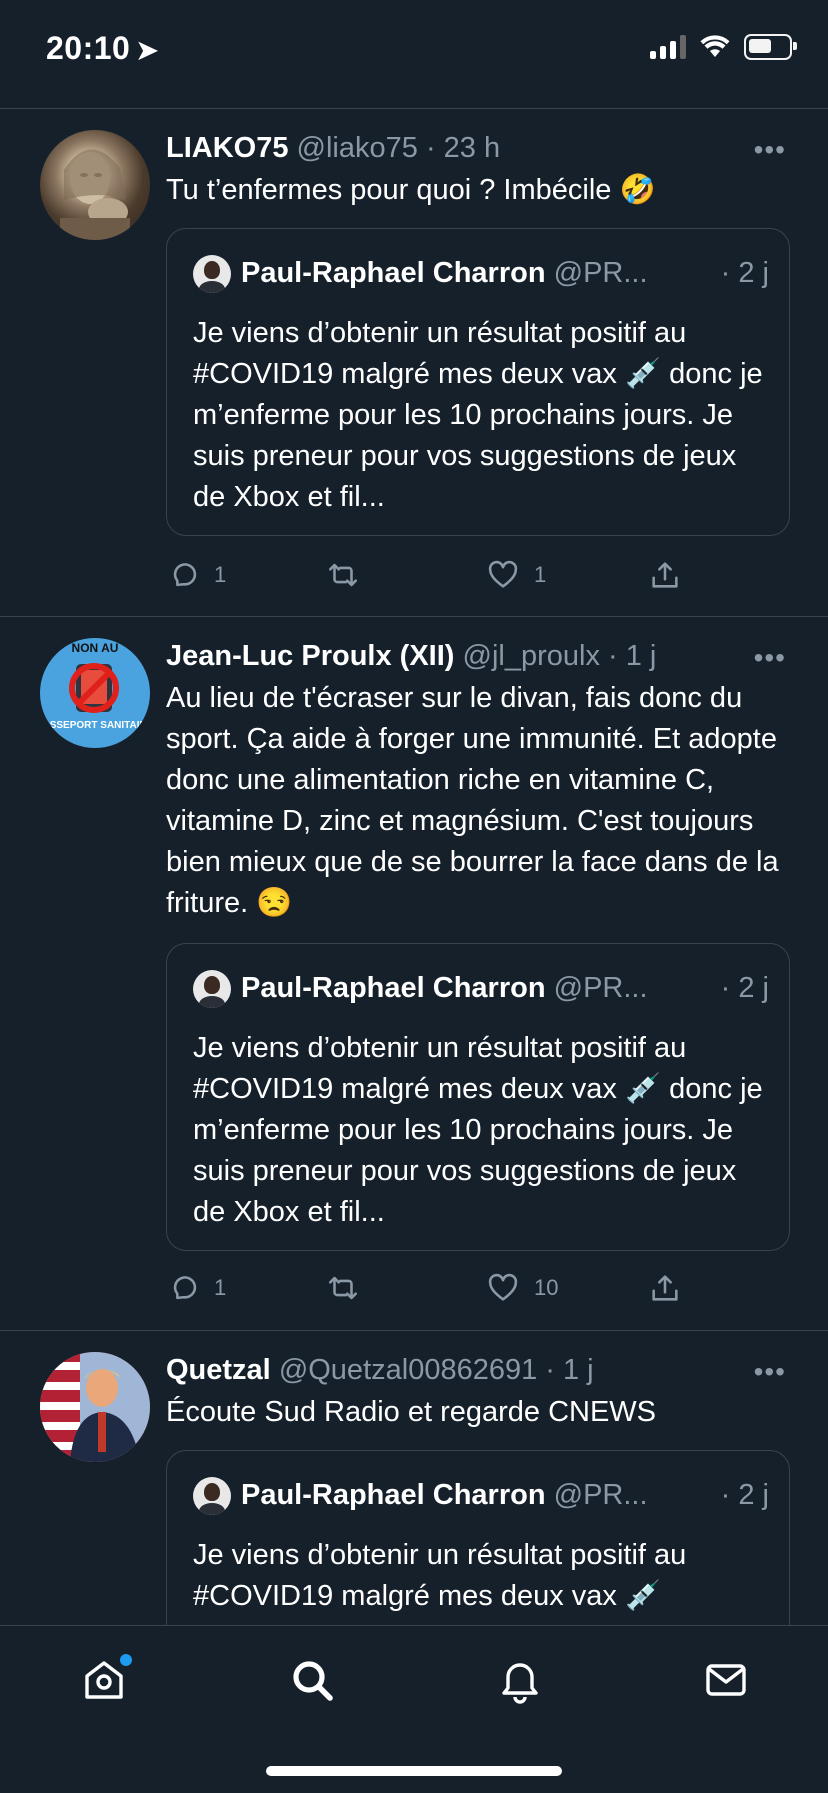 The image size is (828, 1793). Describe the element at coordinates (414, 1771) in the screenshot. I see `home-indicator` at that location.